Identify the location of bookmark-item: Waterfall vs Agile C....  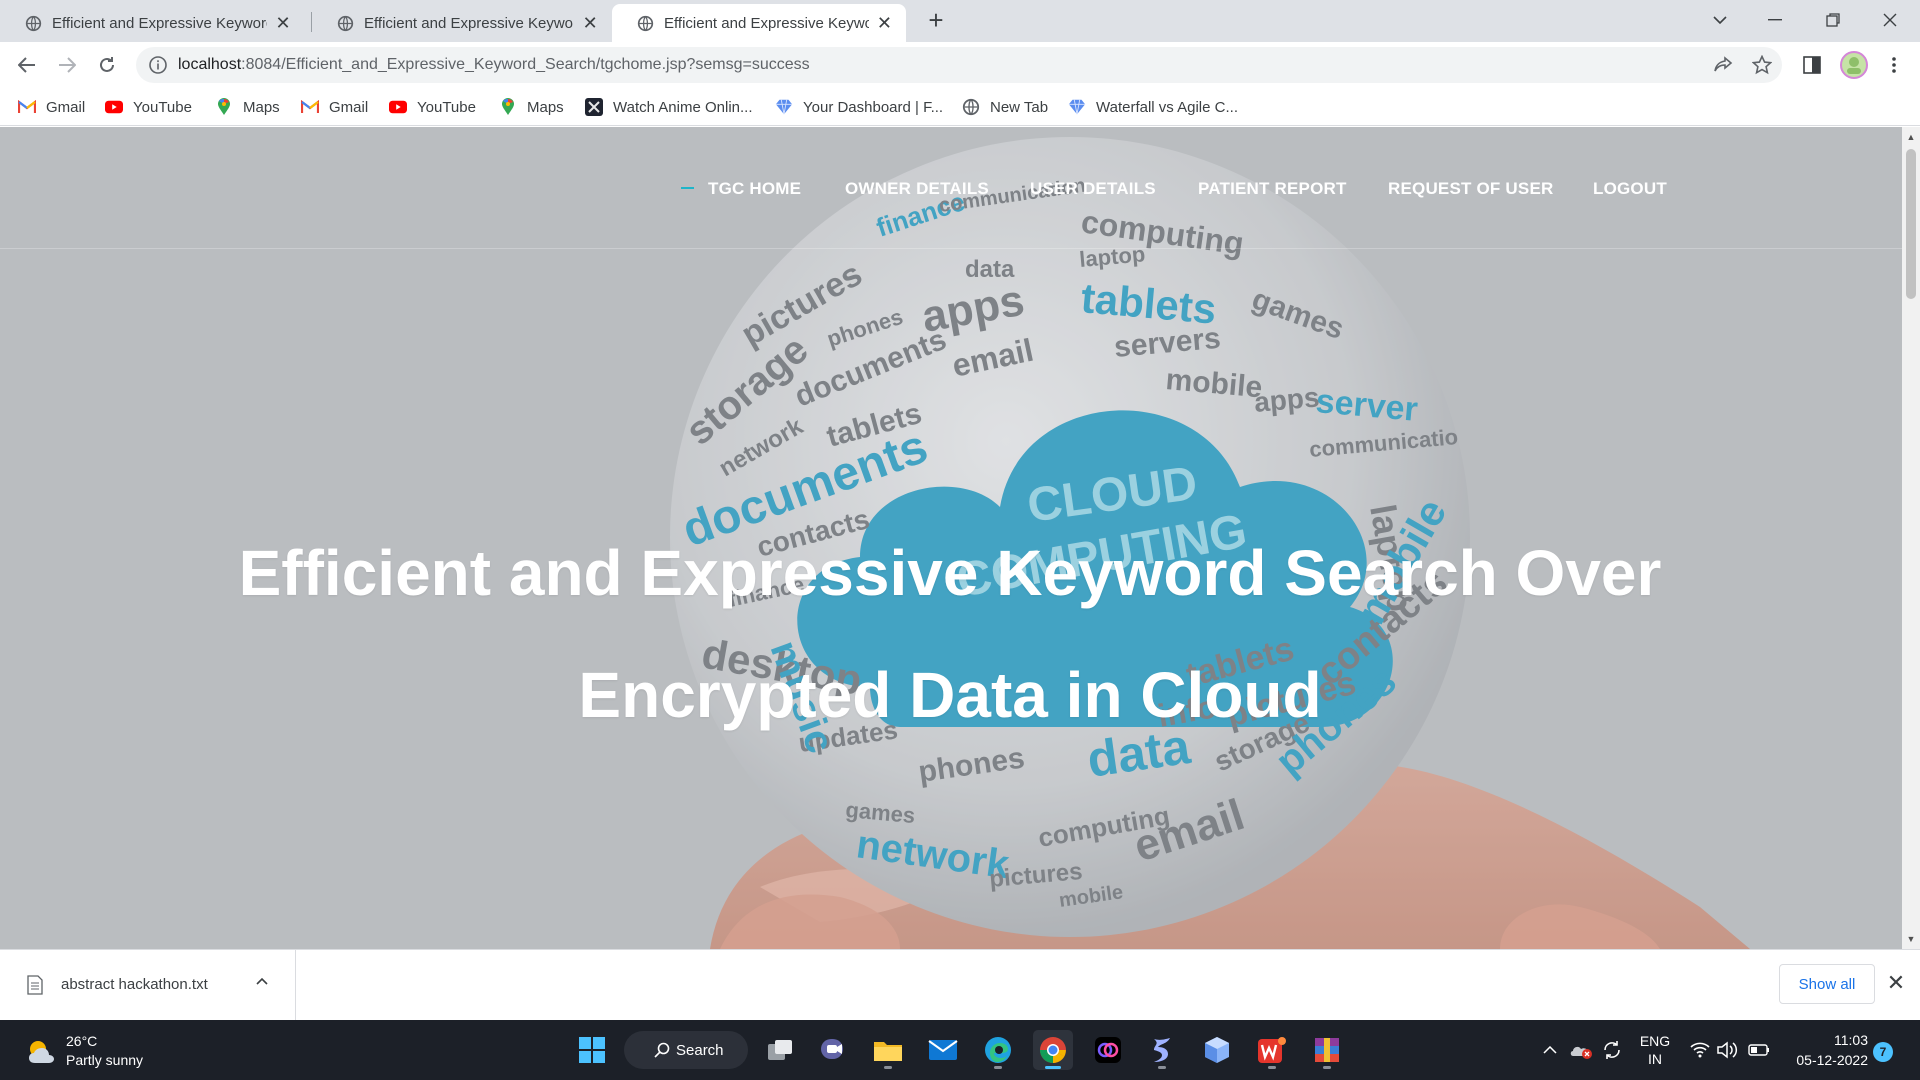
(1153, 107).